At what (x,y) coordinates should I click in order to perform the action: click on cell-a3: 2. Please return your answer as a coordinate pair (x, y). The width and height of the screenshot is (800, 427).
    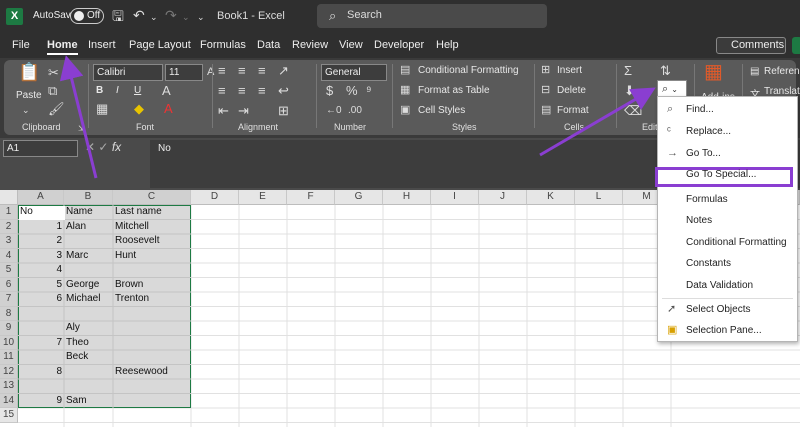
    Looking at the image, I should click on (41, 241).